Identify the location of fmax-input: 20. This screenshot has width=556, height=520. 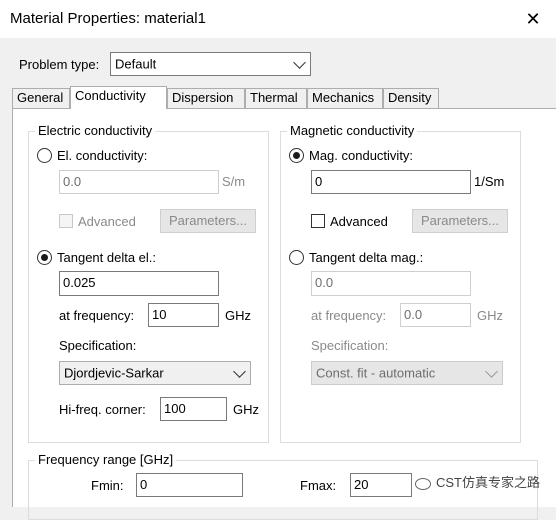
(381, 485).